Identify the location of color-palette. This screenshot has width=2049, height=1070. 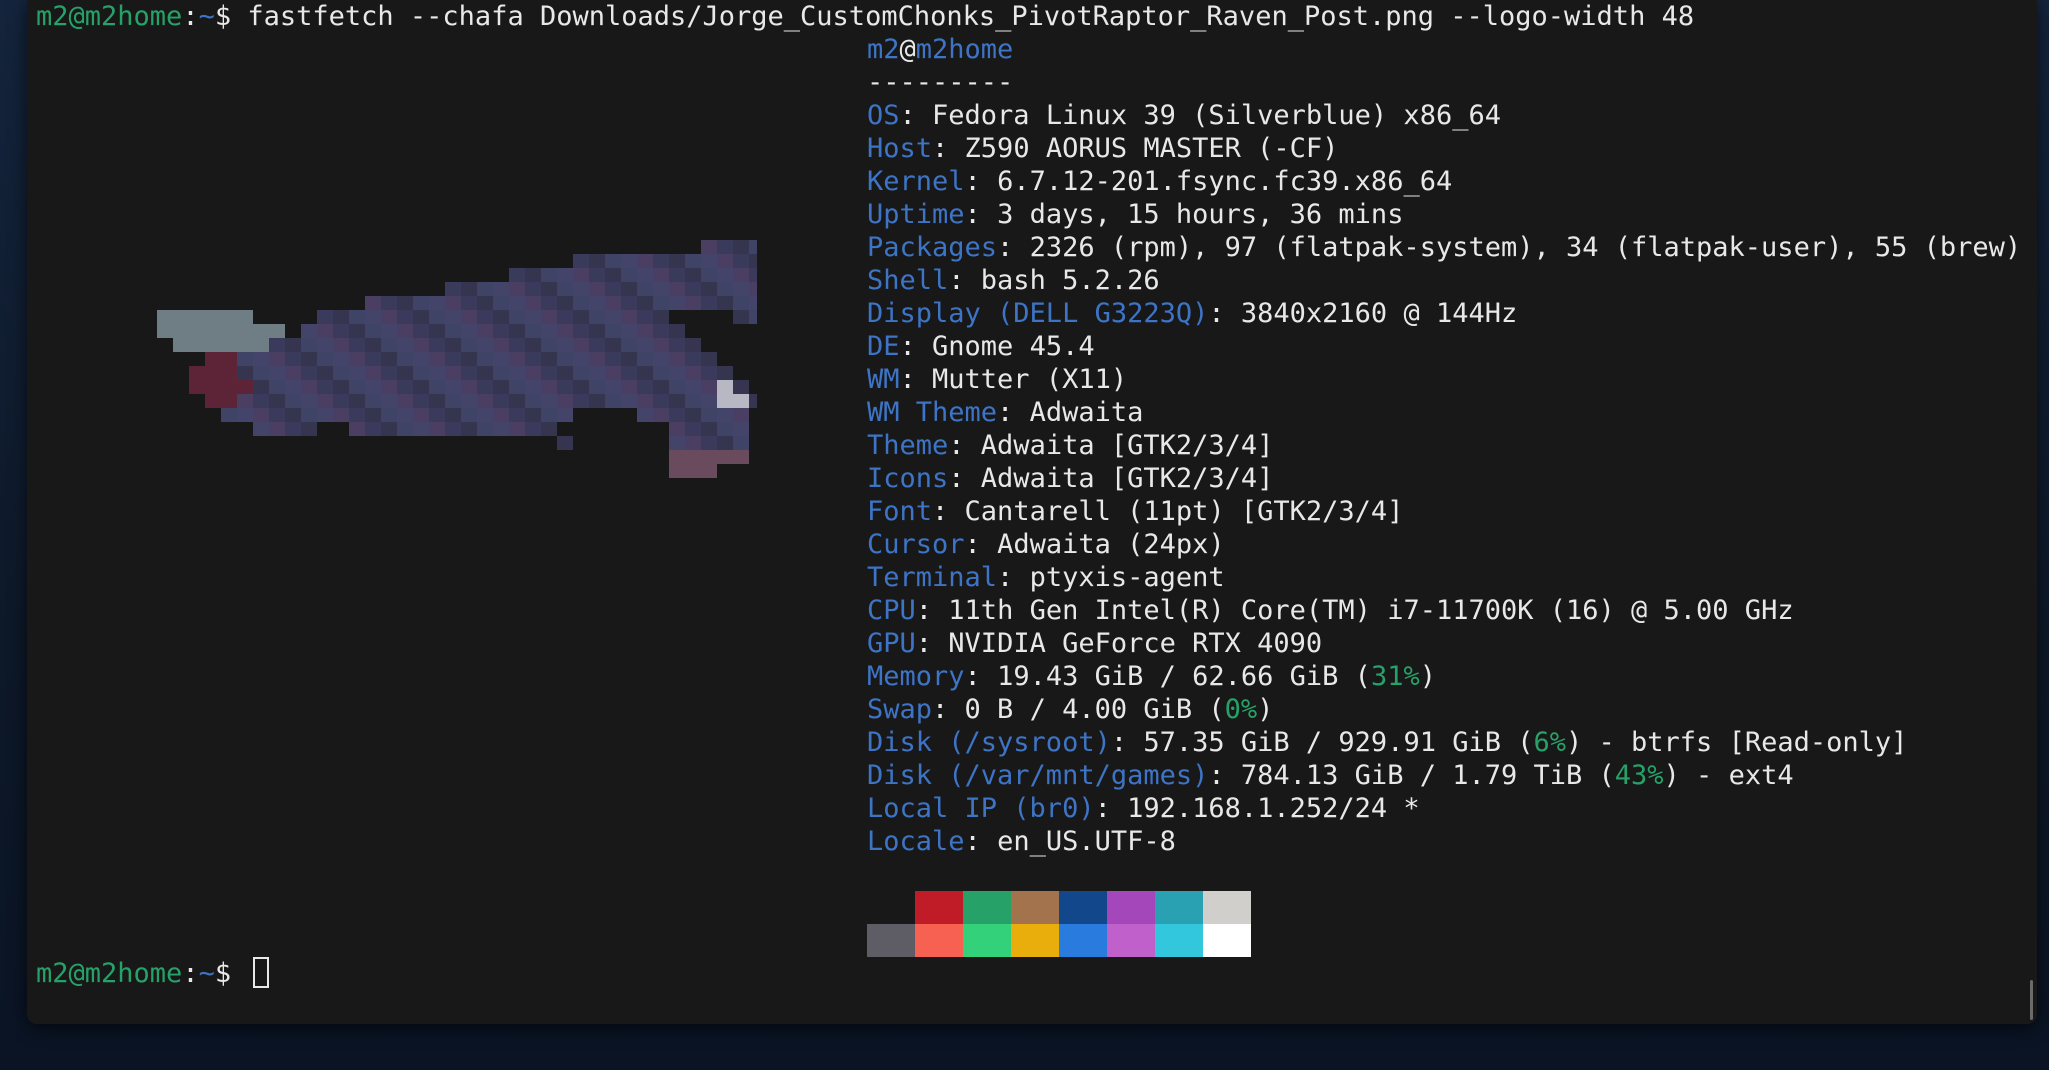
(1059, 924).